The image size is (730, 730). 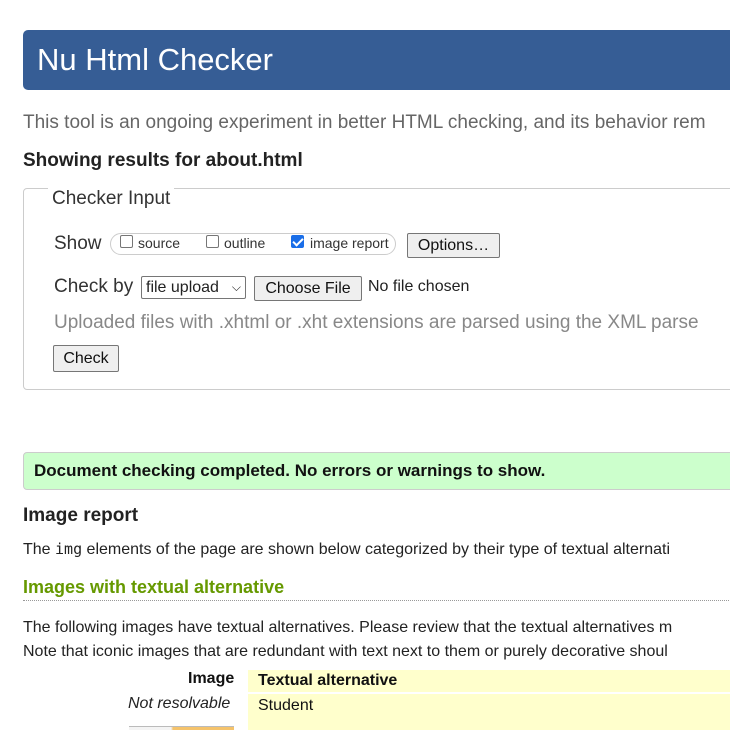 What do you see at coordinates (376, 589) in the screenshot?
I see `textual-alternative-heading: Images with textual alternative` at bounding box center [376, 589].